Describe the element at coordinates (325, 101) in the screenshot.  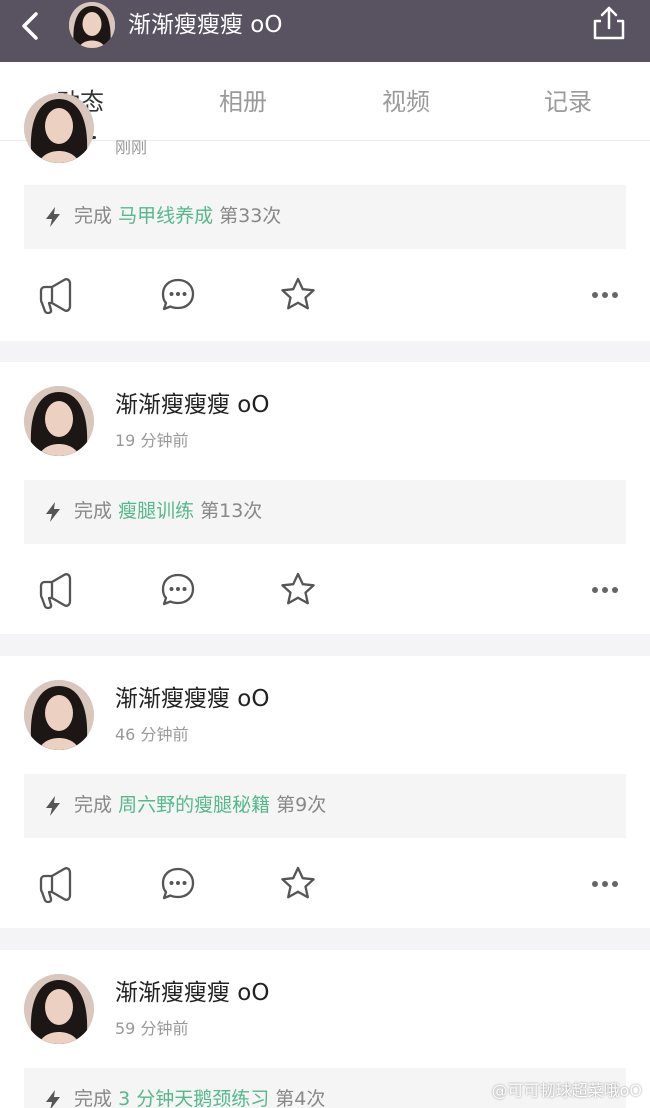
I see `tab-bar: 动态 相册 视频 记录` at that location.